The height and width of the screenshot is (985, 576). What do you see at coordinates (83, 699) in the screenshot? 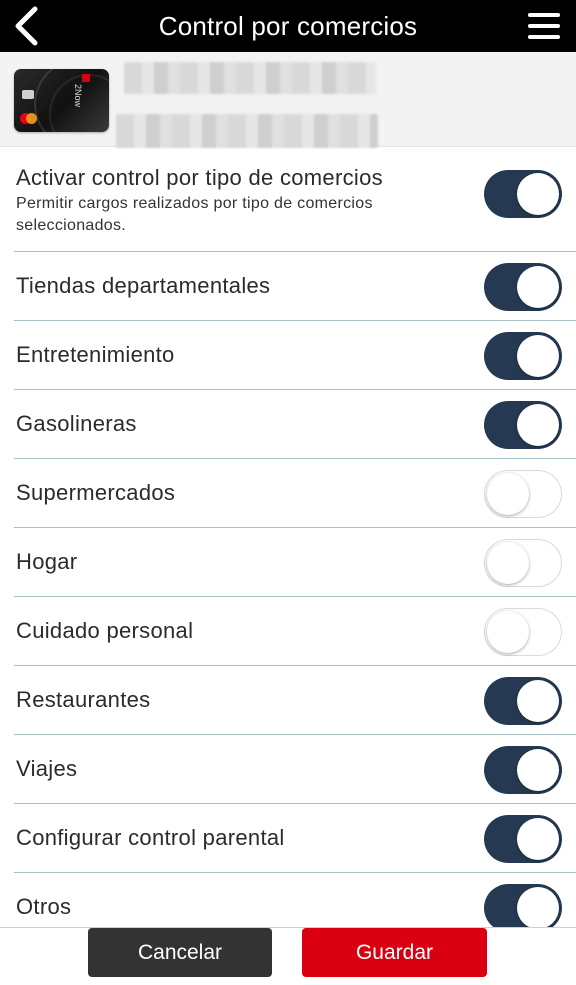
I see `category-label: Restaurantes` at bounding box center [83, 699].